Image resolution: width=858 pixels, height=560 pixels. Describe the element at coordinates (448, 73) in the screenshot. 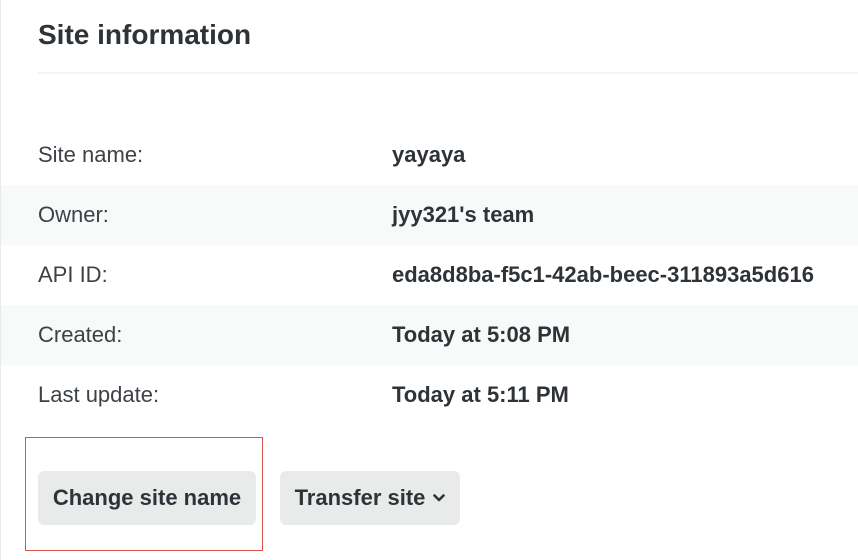

I see `title-divider` at that location.